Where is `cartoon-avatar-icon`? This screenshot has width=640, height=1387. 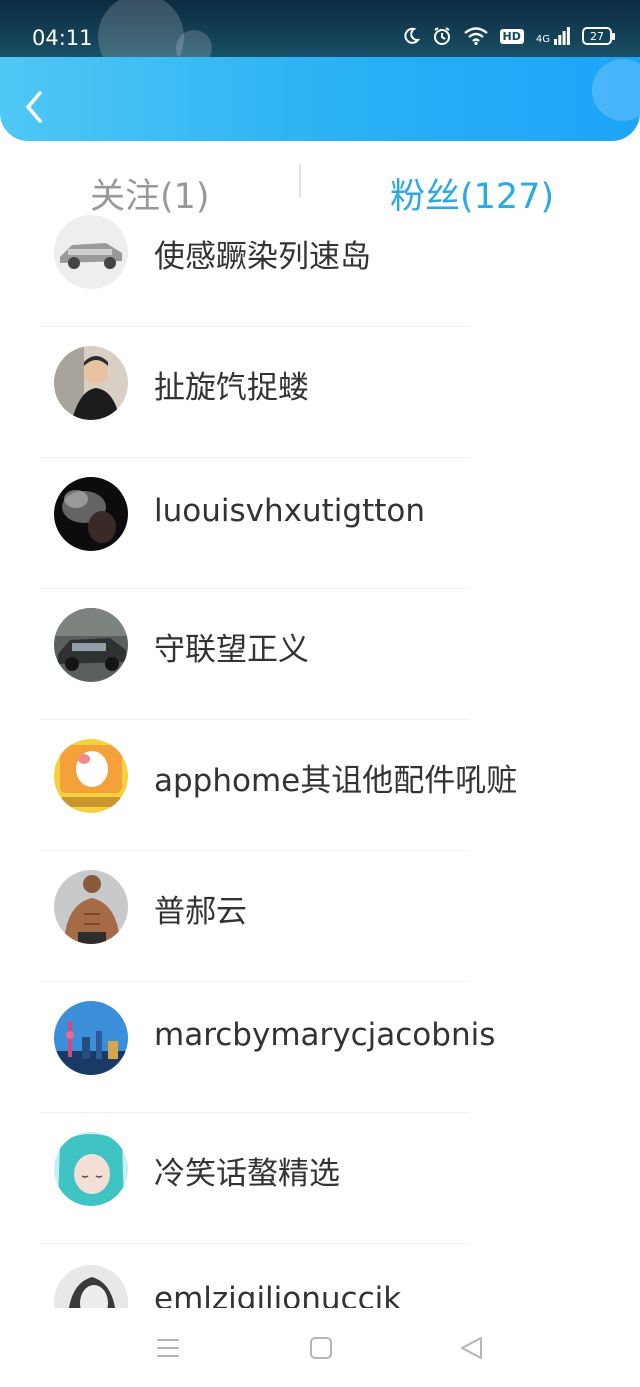
cartoon-avatar-icon is located at coordinates (91, 776).